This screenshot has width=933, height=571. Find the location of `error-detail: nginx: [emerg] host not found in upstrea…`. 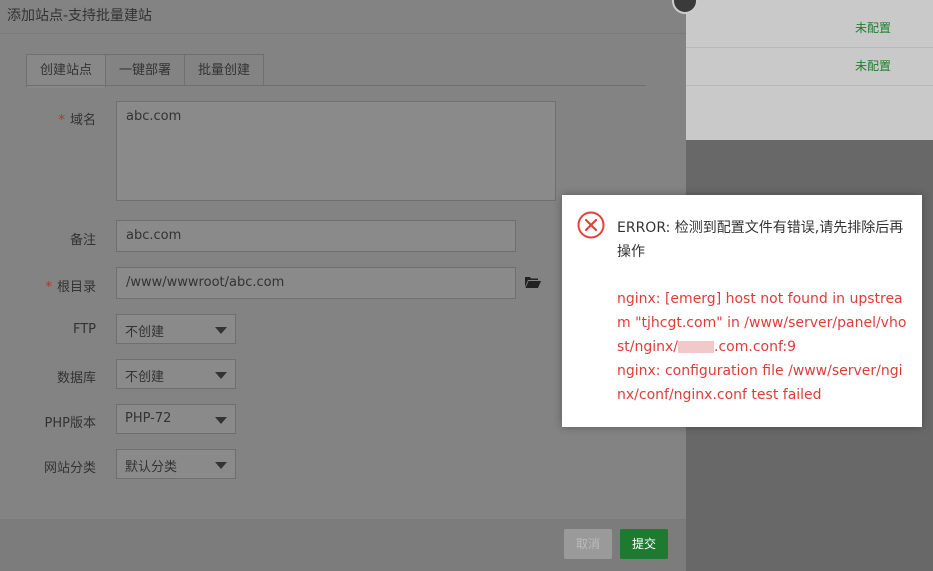

error-detail: nginx: [emerg] host not found in upstrea… is located at coordinates (762, 347).